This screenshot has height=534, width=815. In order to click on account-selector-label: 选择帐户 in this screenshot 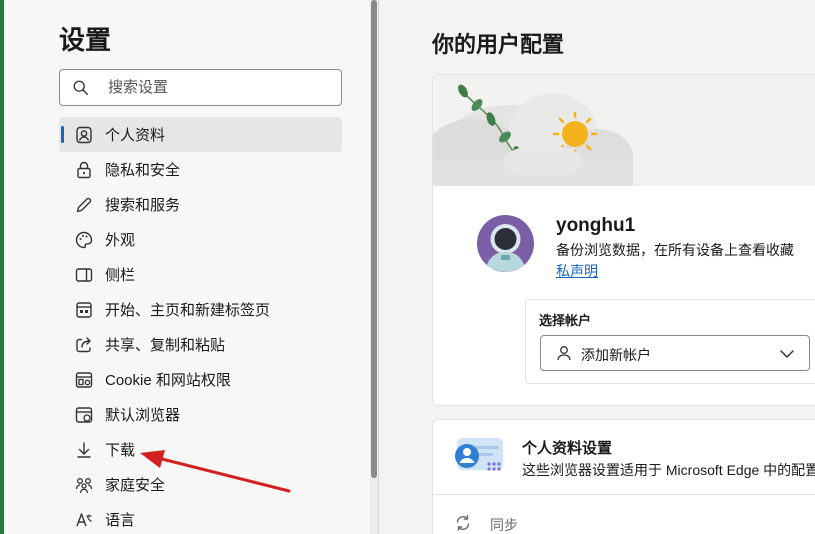, I will do `click(565, 320)`.